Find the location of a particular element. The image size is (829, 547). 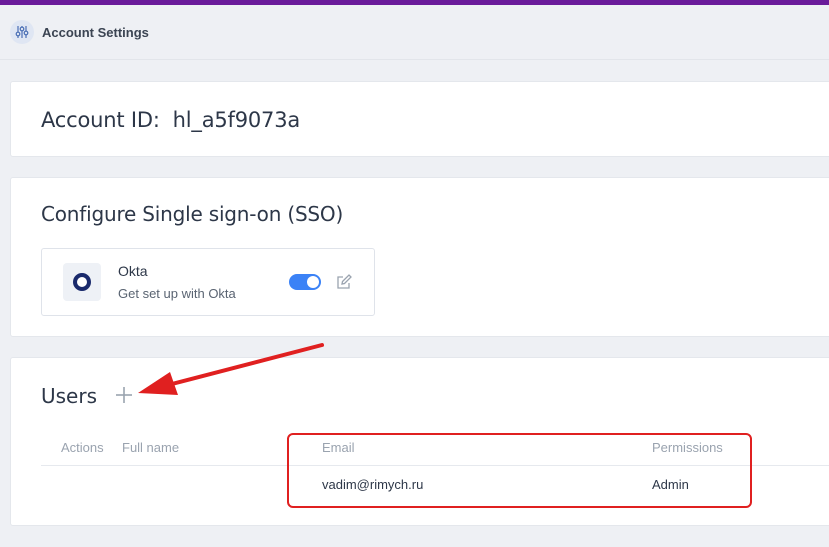

page-header: Account Settings is located at coordinates (414, 32).